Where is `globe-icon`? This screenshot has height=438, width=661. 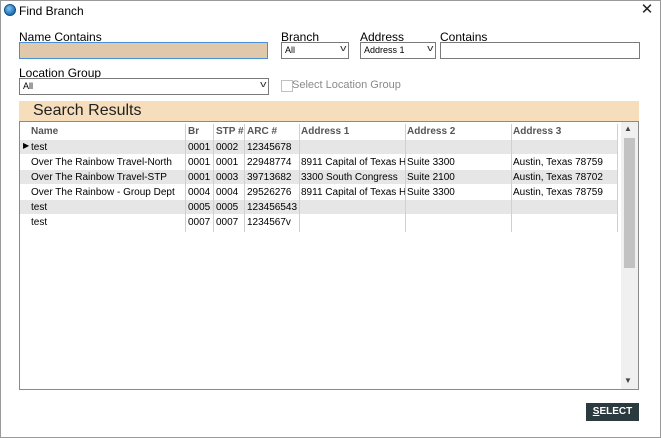 globe-icon is located at coordinates (10, 10).